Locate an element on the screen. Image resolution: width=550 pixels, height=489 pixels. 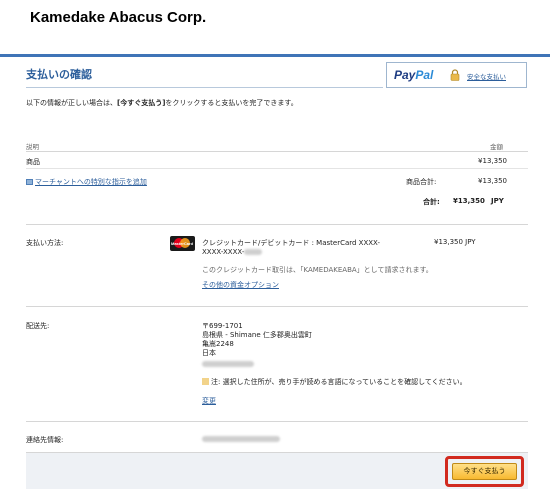
item-name: 商品 is located at coordinates (33, 162).